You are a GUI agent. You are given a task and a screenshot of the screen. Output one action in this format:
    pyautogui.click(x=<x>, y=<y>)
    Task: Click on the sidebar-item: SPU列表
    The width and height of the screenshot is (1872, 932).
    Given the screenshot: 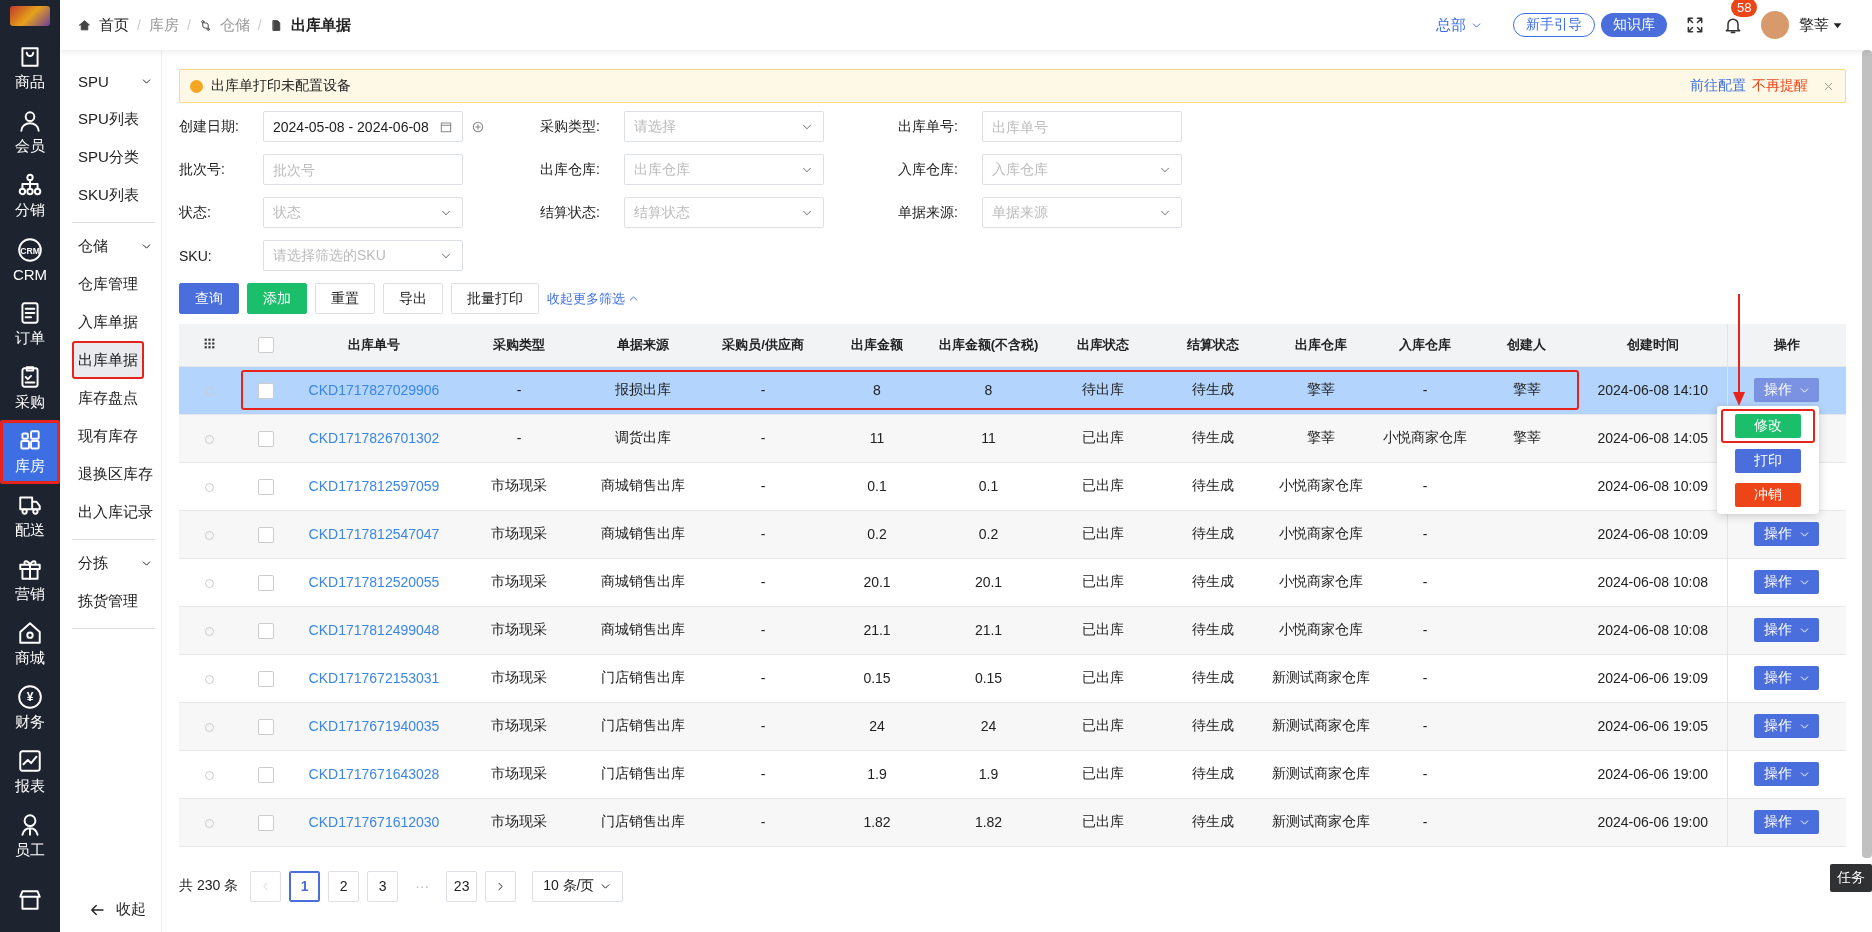 What is the action you would take?
    pyautogui.click(x=108, y=119)
    